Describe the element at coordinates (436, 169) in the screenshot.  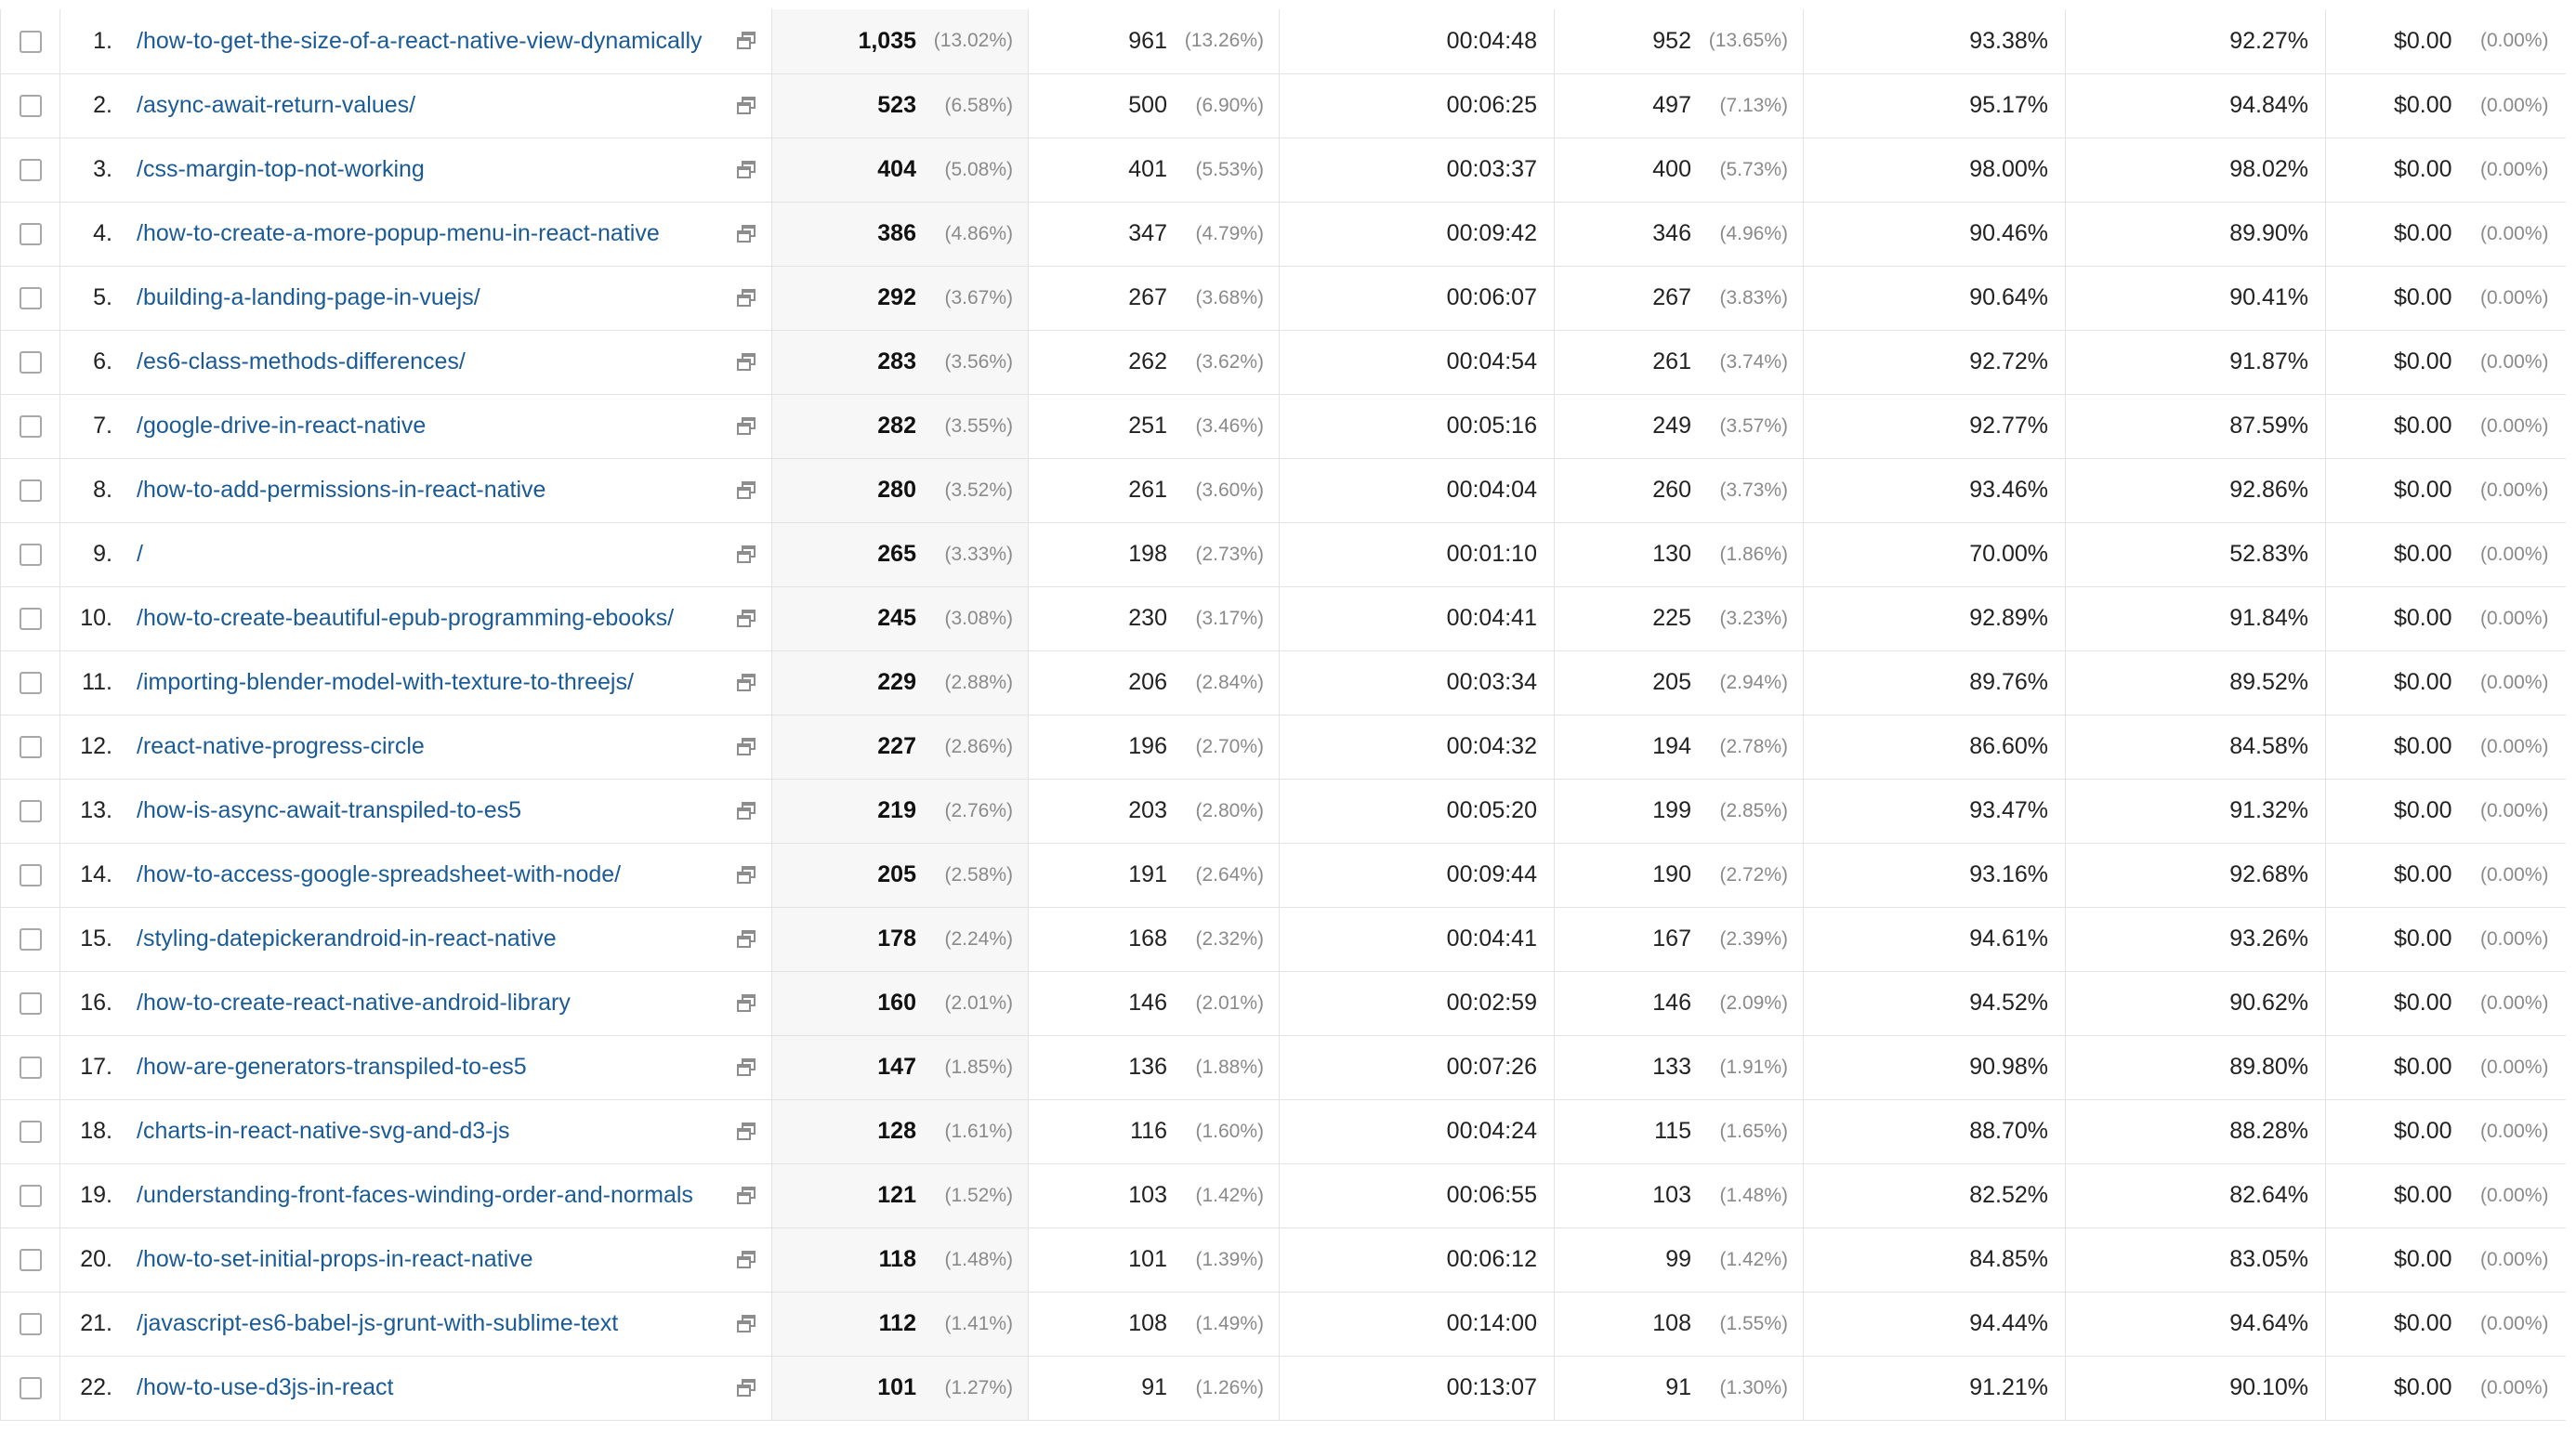
I see `page-link: /css-margin-top-not-working` at that location.